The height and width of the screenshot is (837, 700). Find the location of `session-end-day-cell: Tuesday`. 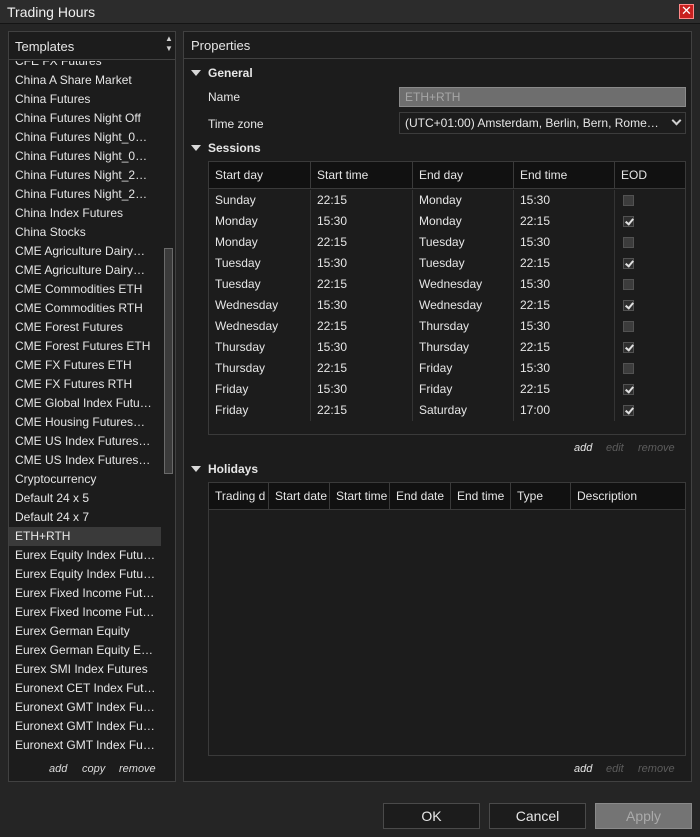

session-end-day-cell: Tuesday is located at coordinates (442, 242).